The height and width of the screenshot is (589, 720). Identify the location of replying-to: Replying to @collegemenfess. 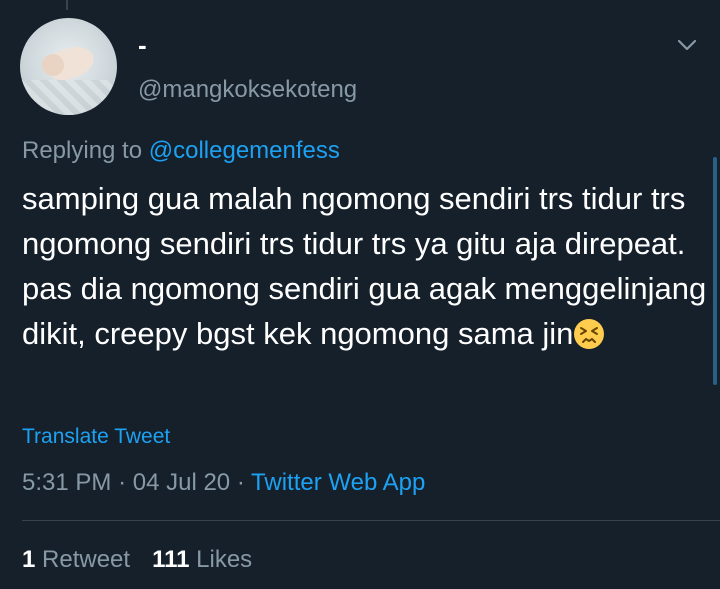
(181, 151).